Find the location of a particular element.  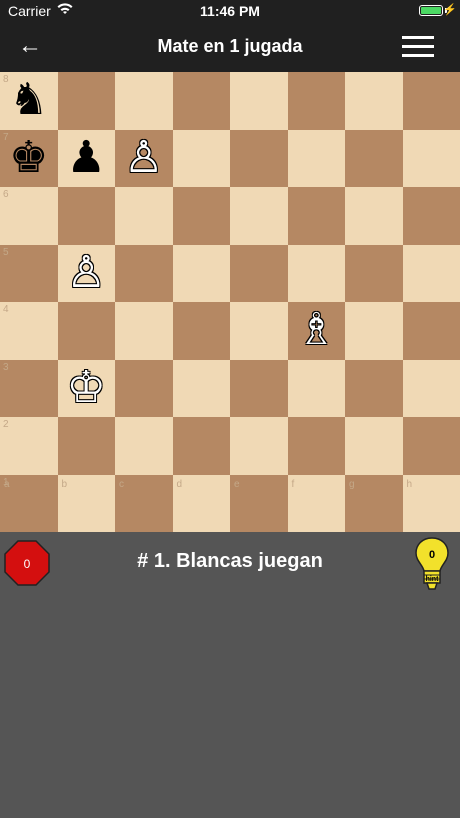

rank-label: 5 is located at coordinates (6, 252).